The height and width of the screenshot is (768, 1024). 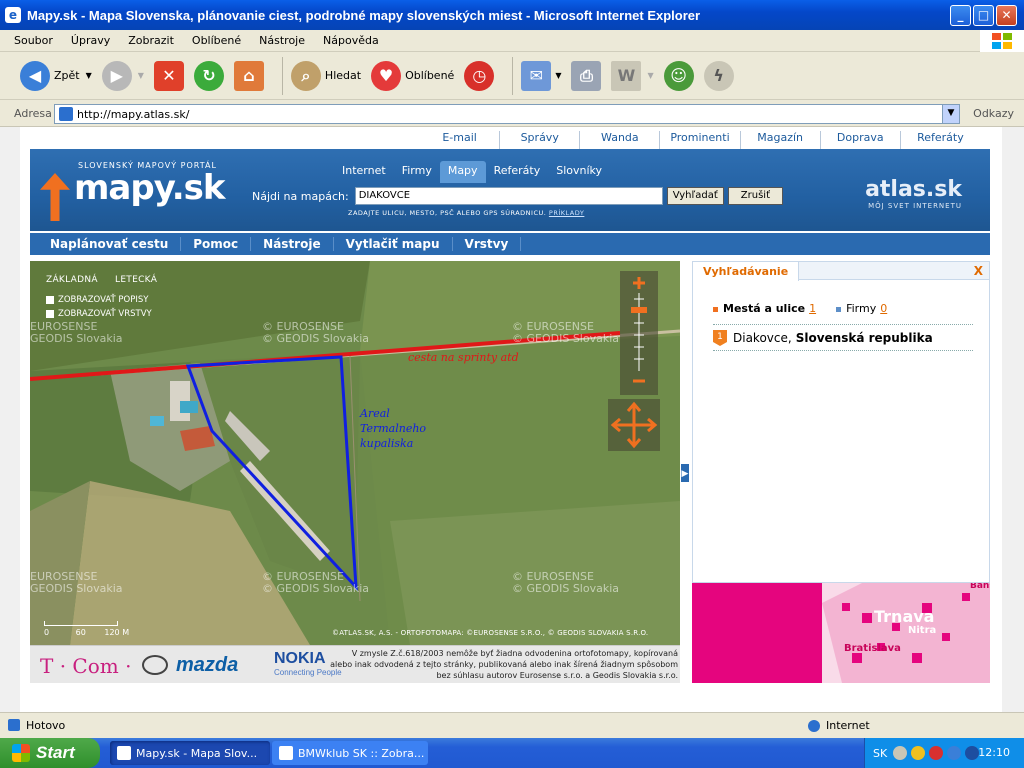 What do you see at coordinates (872, 648) in the screenshot?
I see `ad-city-bratislava: Bratislava` at bounding box center [872, 648].